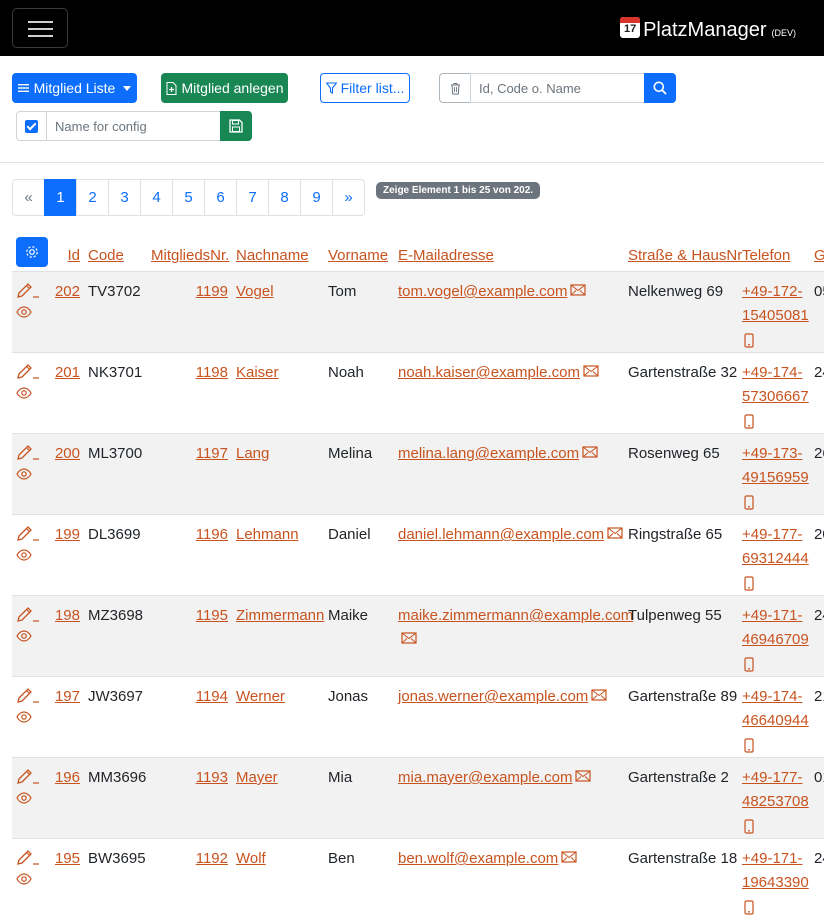 Image resolution: width=824 pixels, height=915 pixels. I want to click on member-id-link: 202, so click(66, 292).